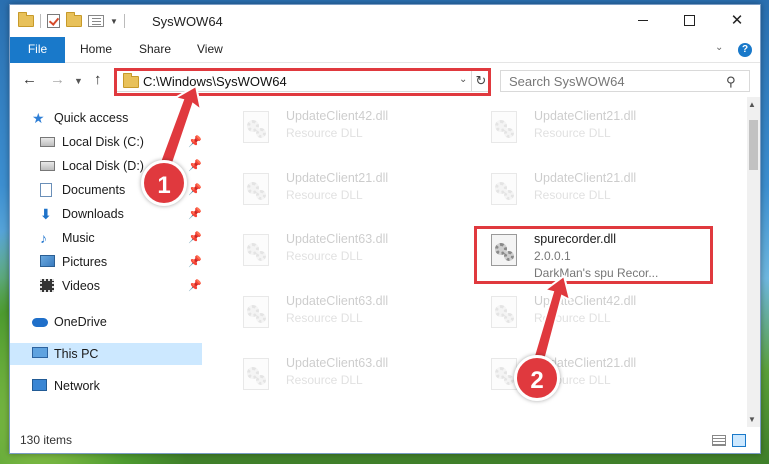  Describe the element at coordinates (40, 322) in the screenshot. I see `onedrive-icon` at that location.